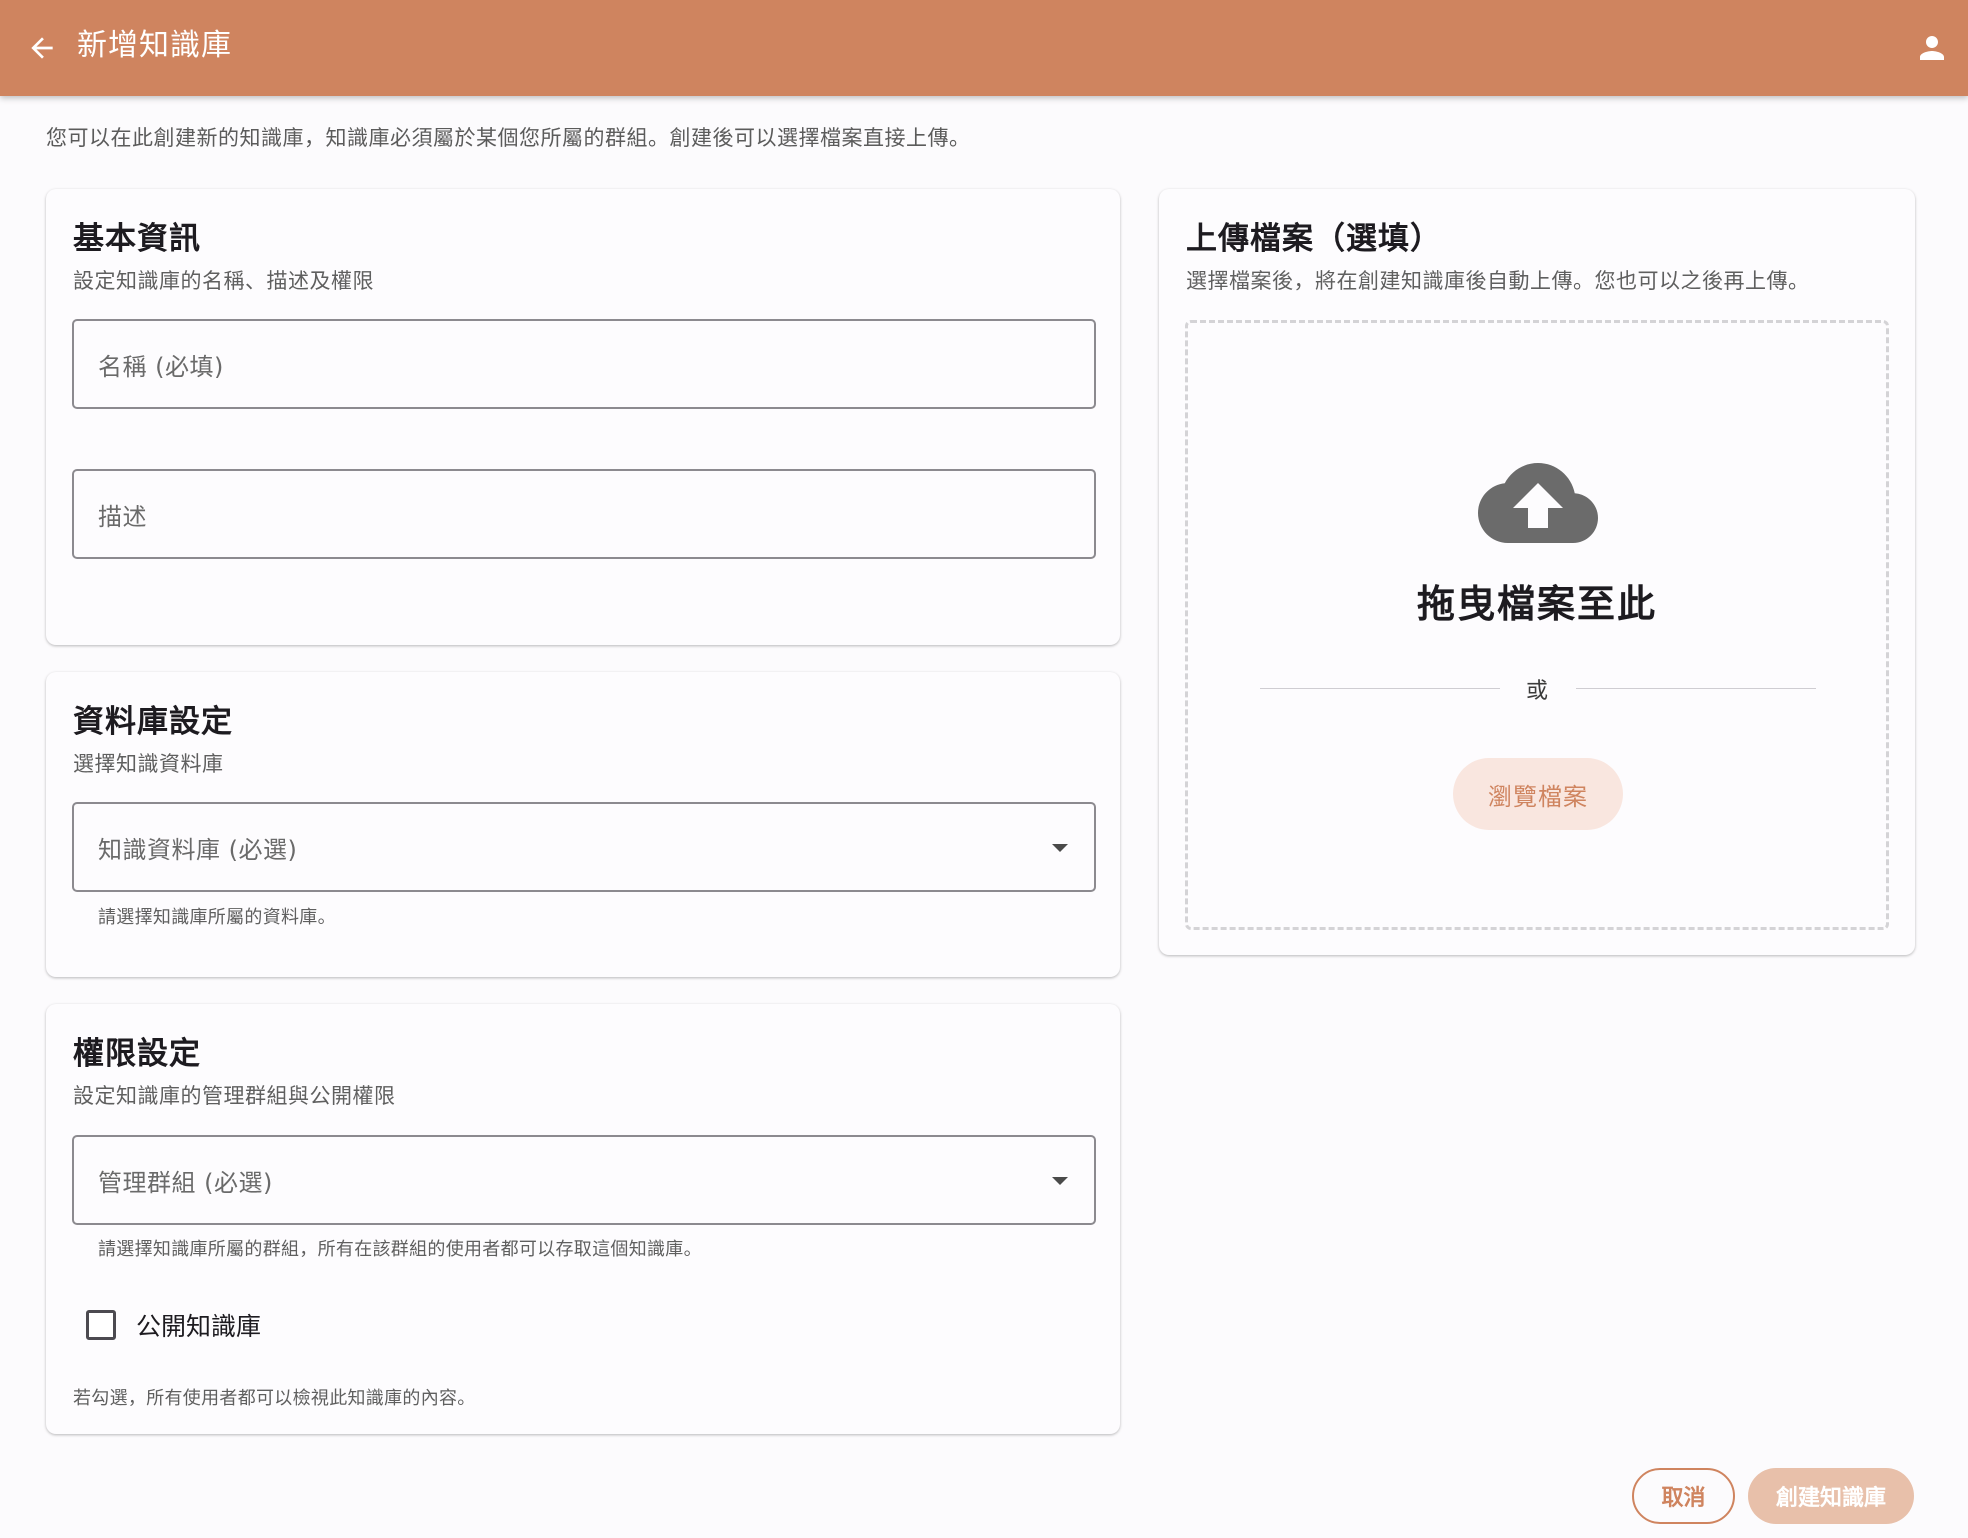  I want to click on permission-settings-subtitle: 設定知識庫的管理群組與公開權限, so click(234, 1096).